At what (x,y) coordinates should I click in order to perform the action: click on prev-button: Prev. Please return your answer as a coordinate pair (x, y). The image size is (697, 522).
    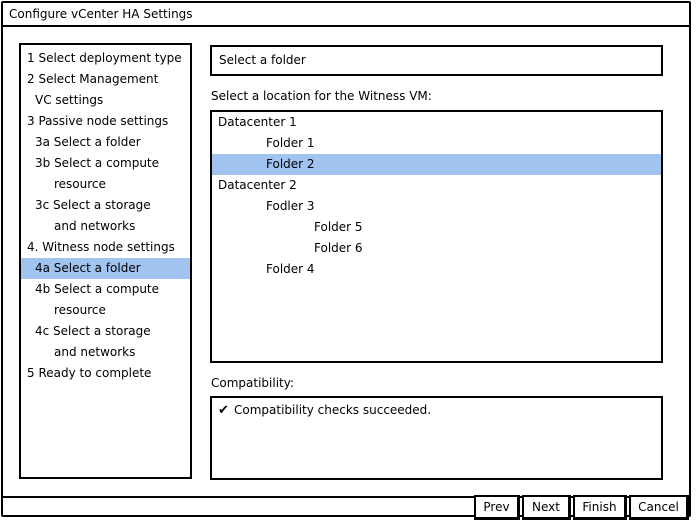
    Looking at the image, I should click on (497, 507).